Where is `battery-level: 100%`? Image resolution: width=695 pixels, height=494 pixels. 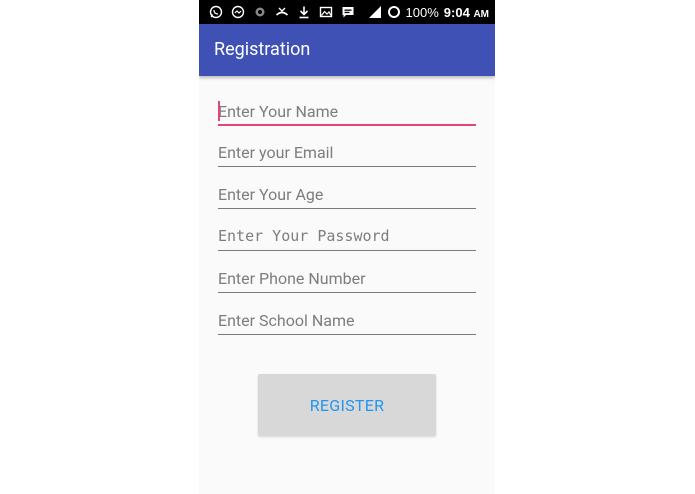 battery-level: 100% is located at coordinates (422, 12).